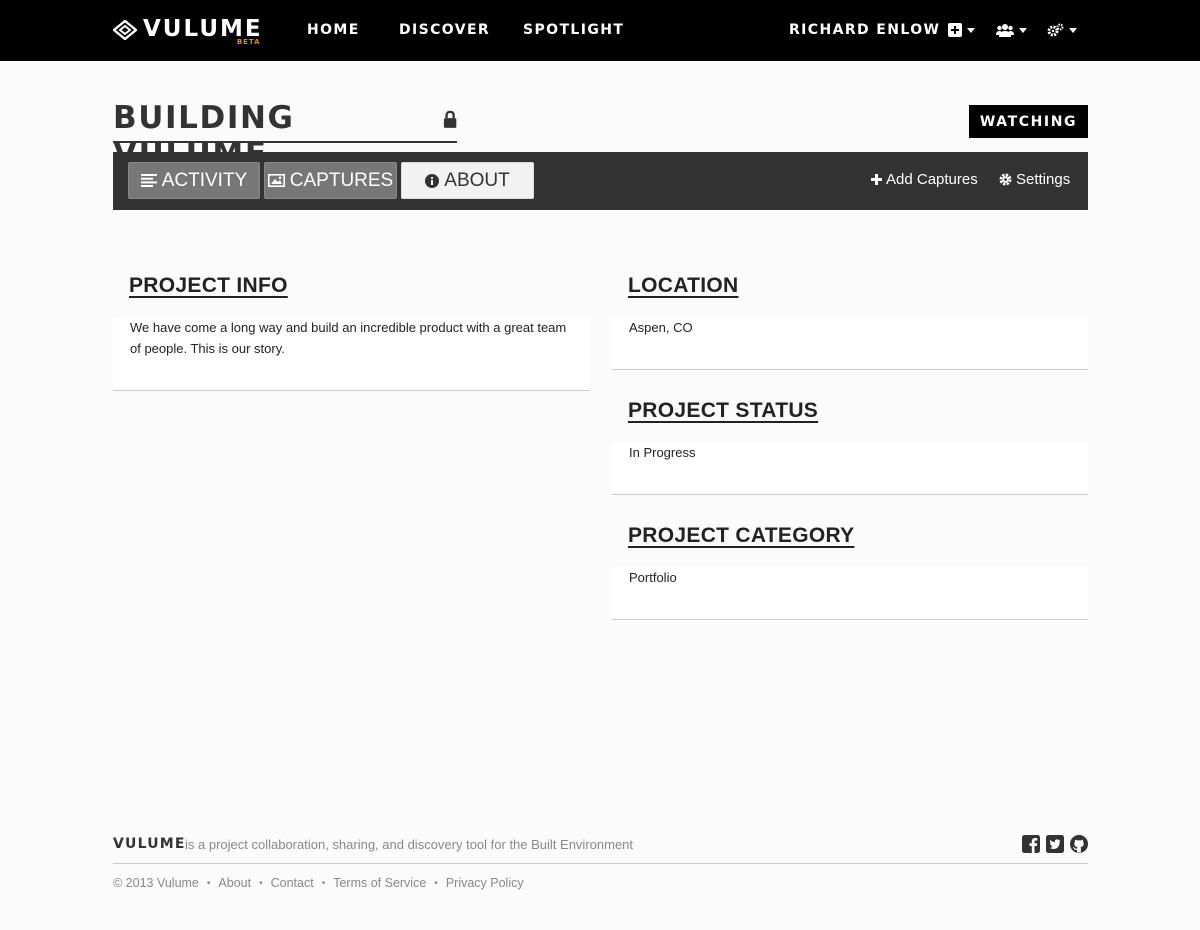 This screenshot has height=930, width=1200. I want to click on tab-captures-label: CAPTURES, so click(341, 180).